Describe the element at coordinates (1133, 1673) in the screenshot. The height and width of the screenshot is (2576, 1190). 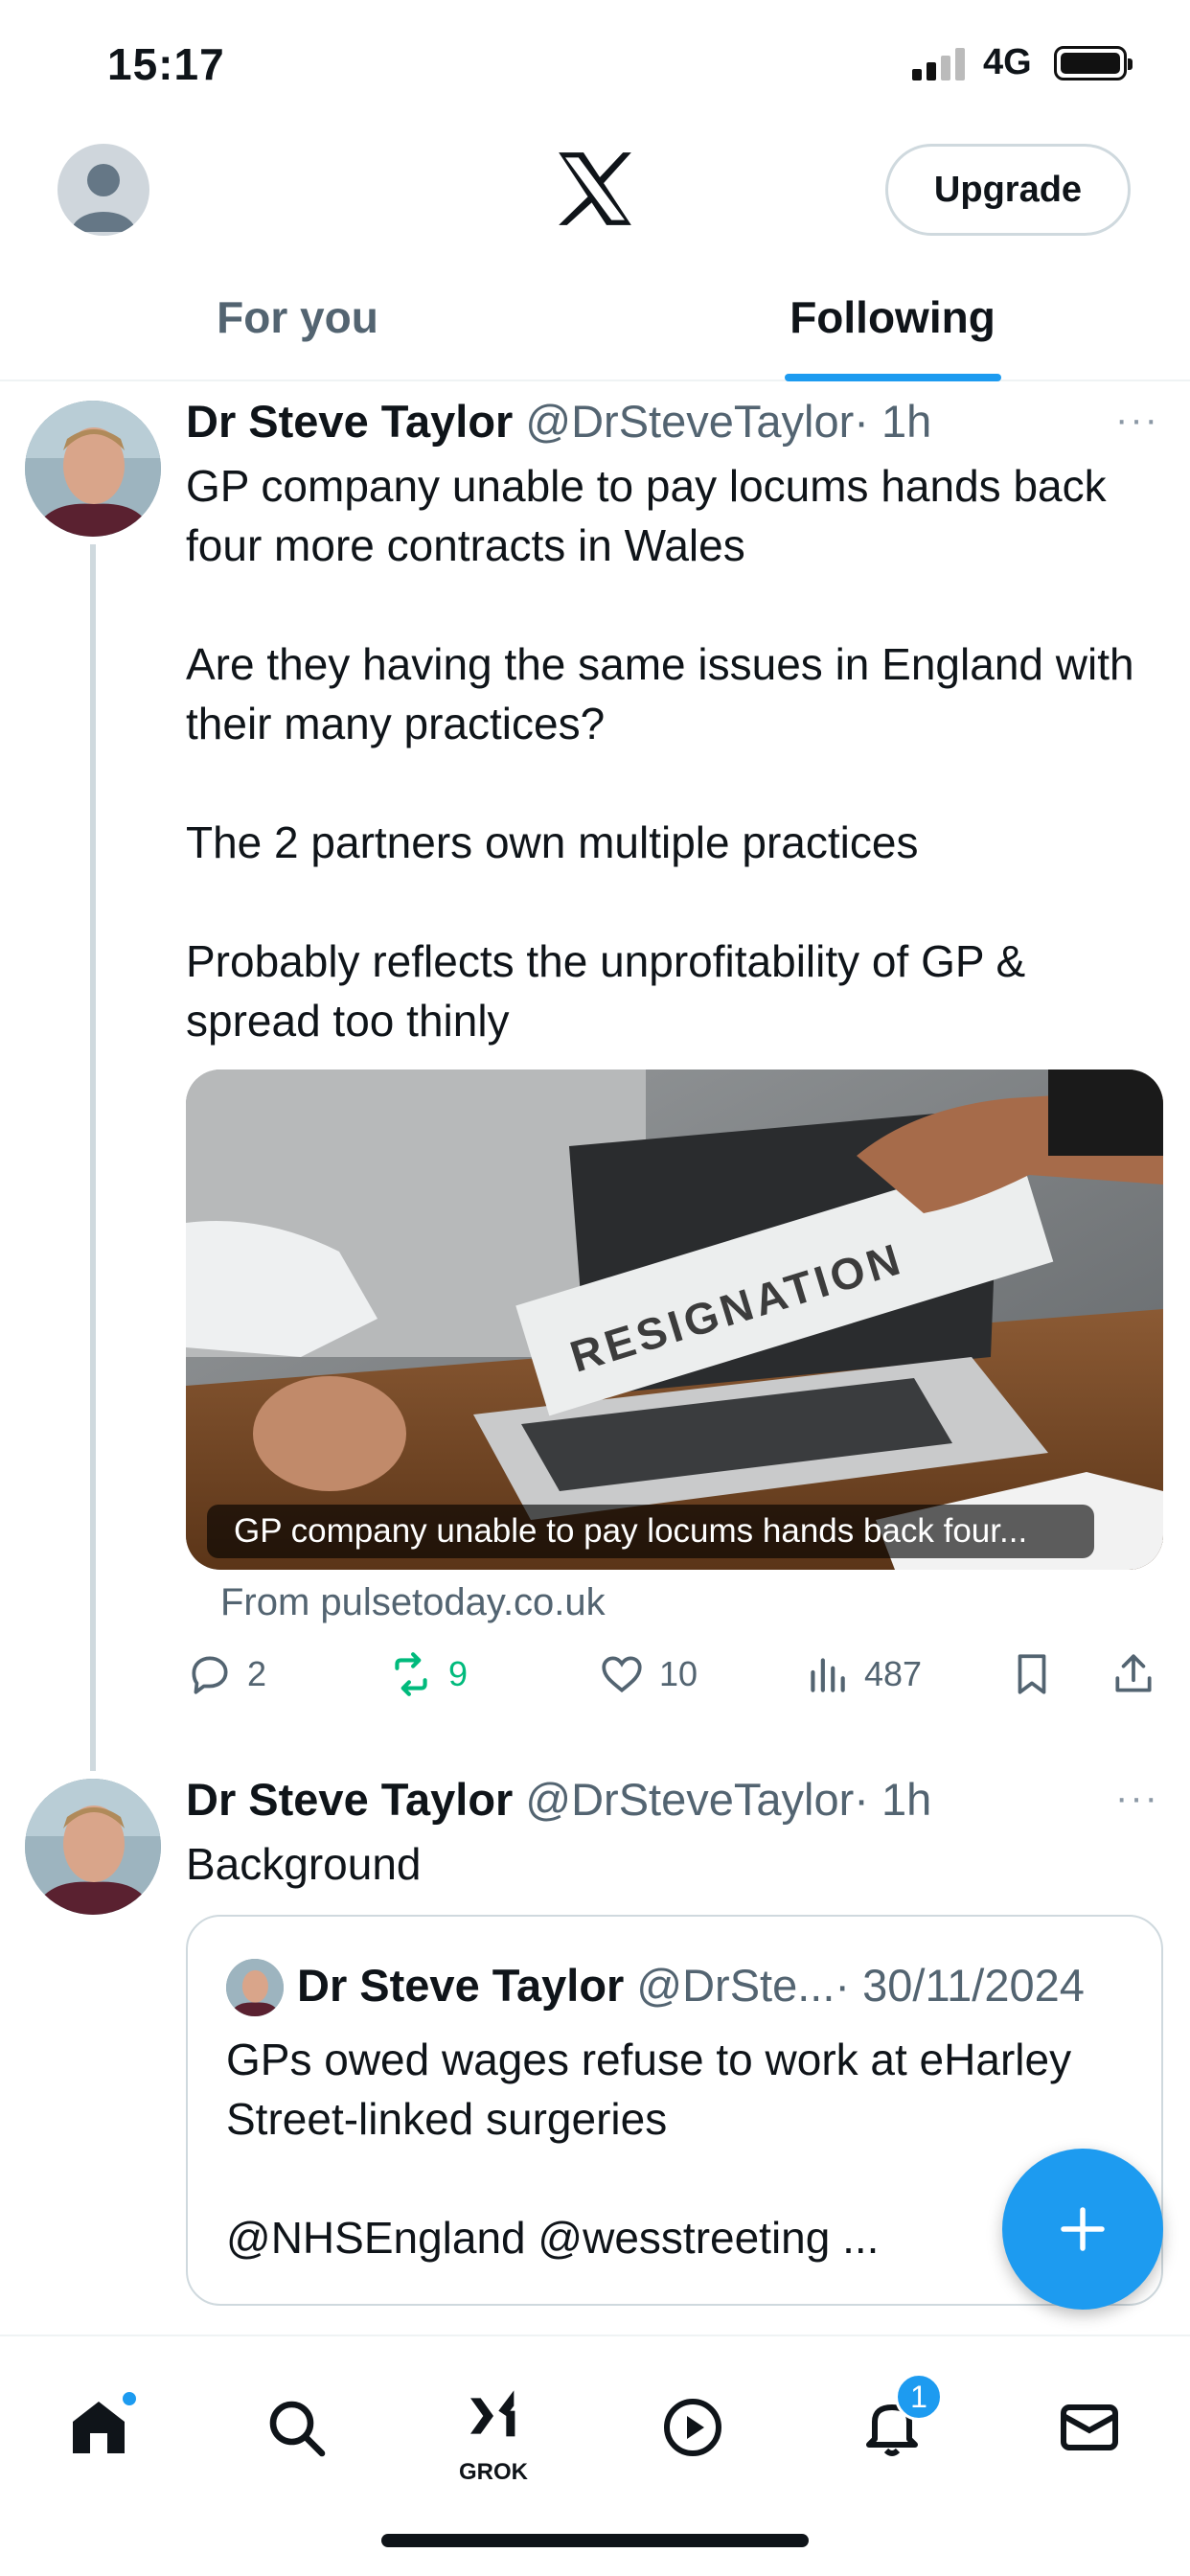
I see `share-icon` at that location.